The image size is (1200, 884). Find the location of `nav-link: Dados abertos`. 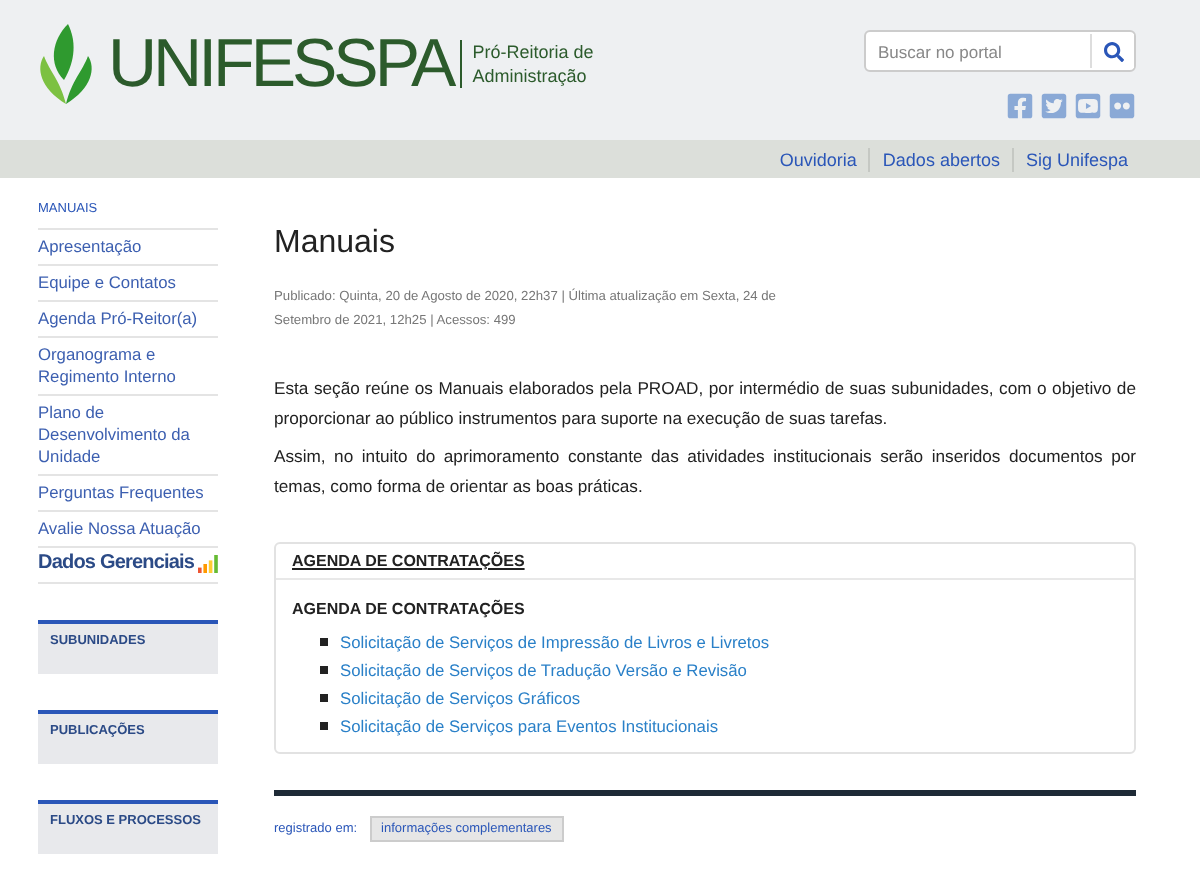

nav-link: Dados abertos is located at coordinates (940, 159).